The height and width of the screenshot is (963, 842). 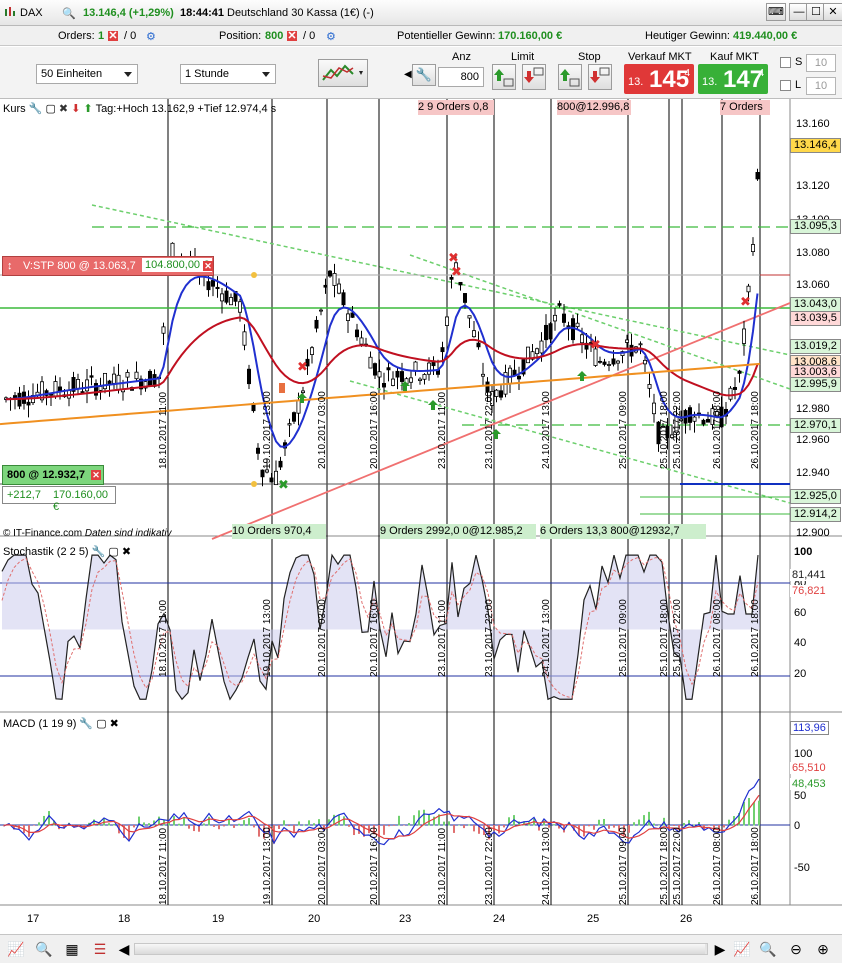 What do you see at coordinates (742, 949) in the screenshot?
I see `trade-icon: 📈` at bounding box center [742, 949].